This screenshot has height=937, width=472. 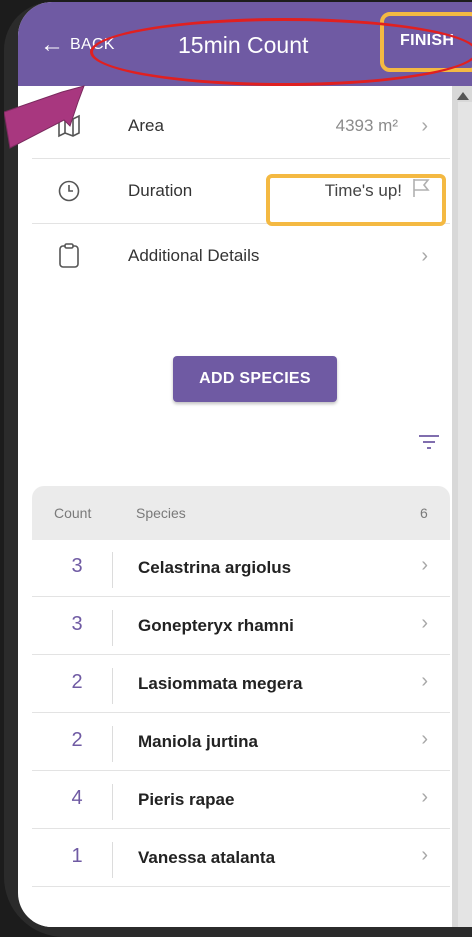 I want to click on scroll-up-icon, so click(x=463, y=96).